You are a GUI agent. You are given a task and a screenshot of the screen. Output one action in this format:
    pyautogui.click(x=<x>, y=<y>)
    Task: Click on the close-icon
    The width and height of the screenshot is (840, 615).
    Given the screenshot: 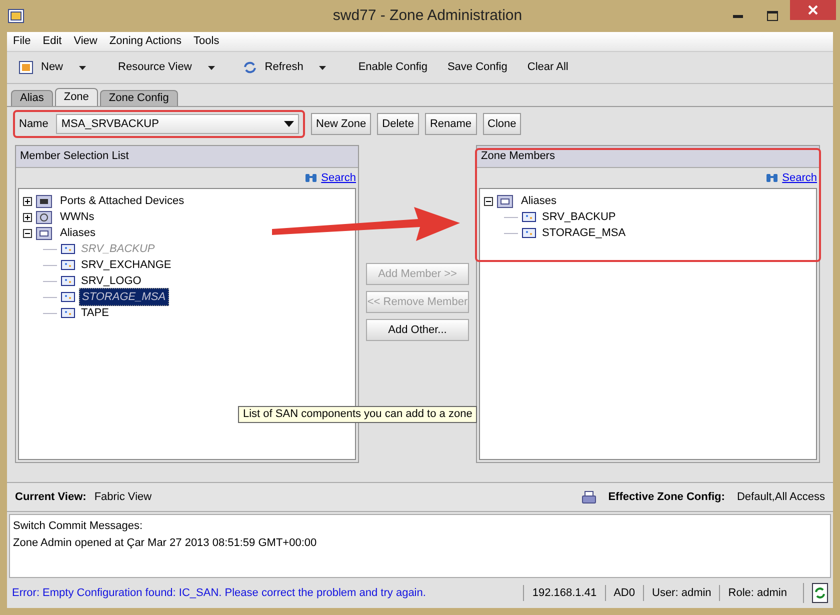 What is the action you would take?
    pyautogui.click(x=813, y=10)
    